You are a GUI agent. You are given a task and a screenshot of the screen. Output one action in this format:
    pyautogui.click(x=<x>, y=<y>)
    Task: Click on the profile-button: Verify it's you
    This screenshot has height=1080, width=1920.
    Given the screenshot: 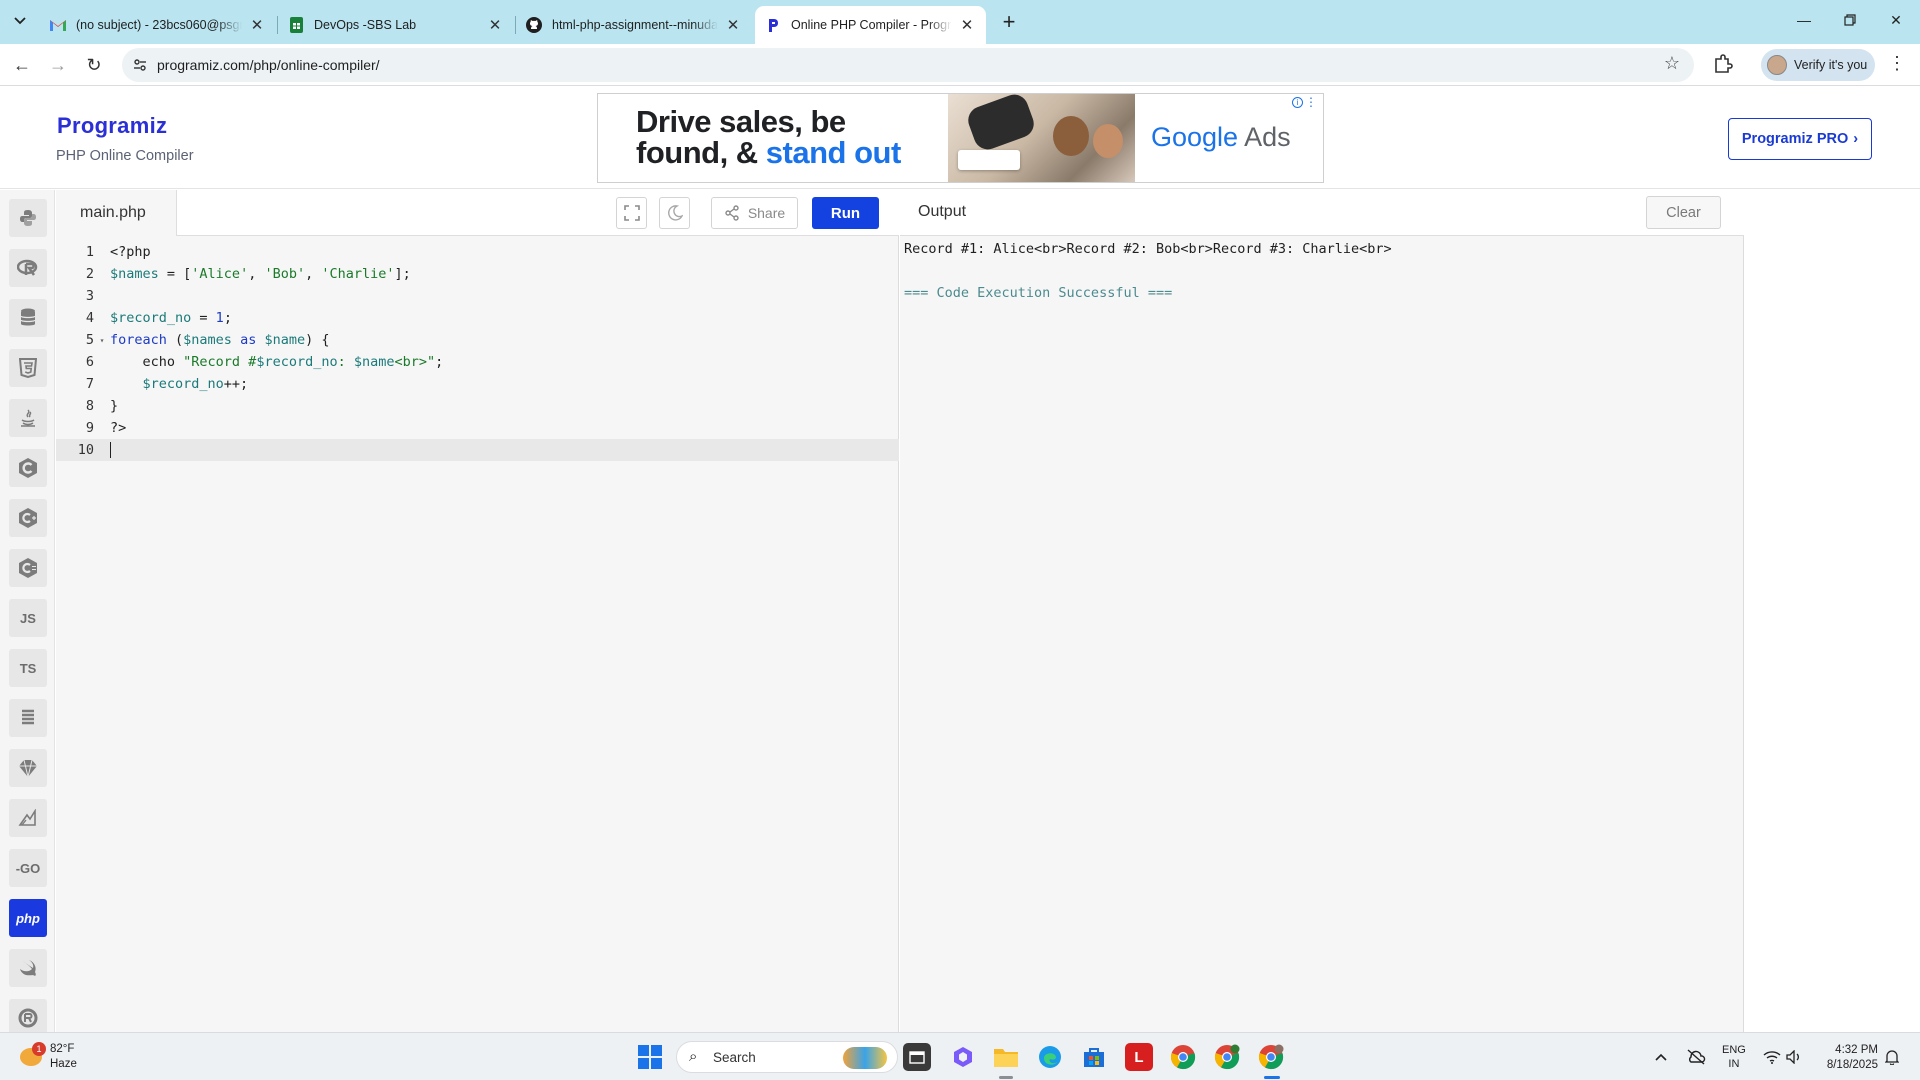 What is the action you would take?
    pyautogui.click(x=1818, y=65)
    